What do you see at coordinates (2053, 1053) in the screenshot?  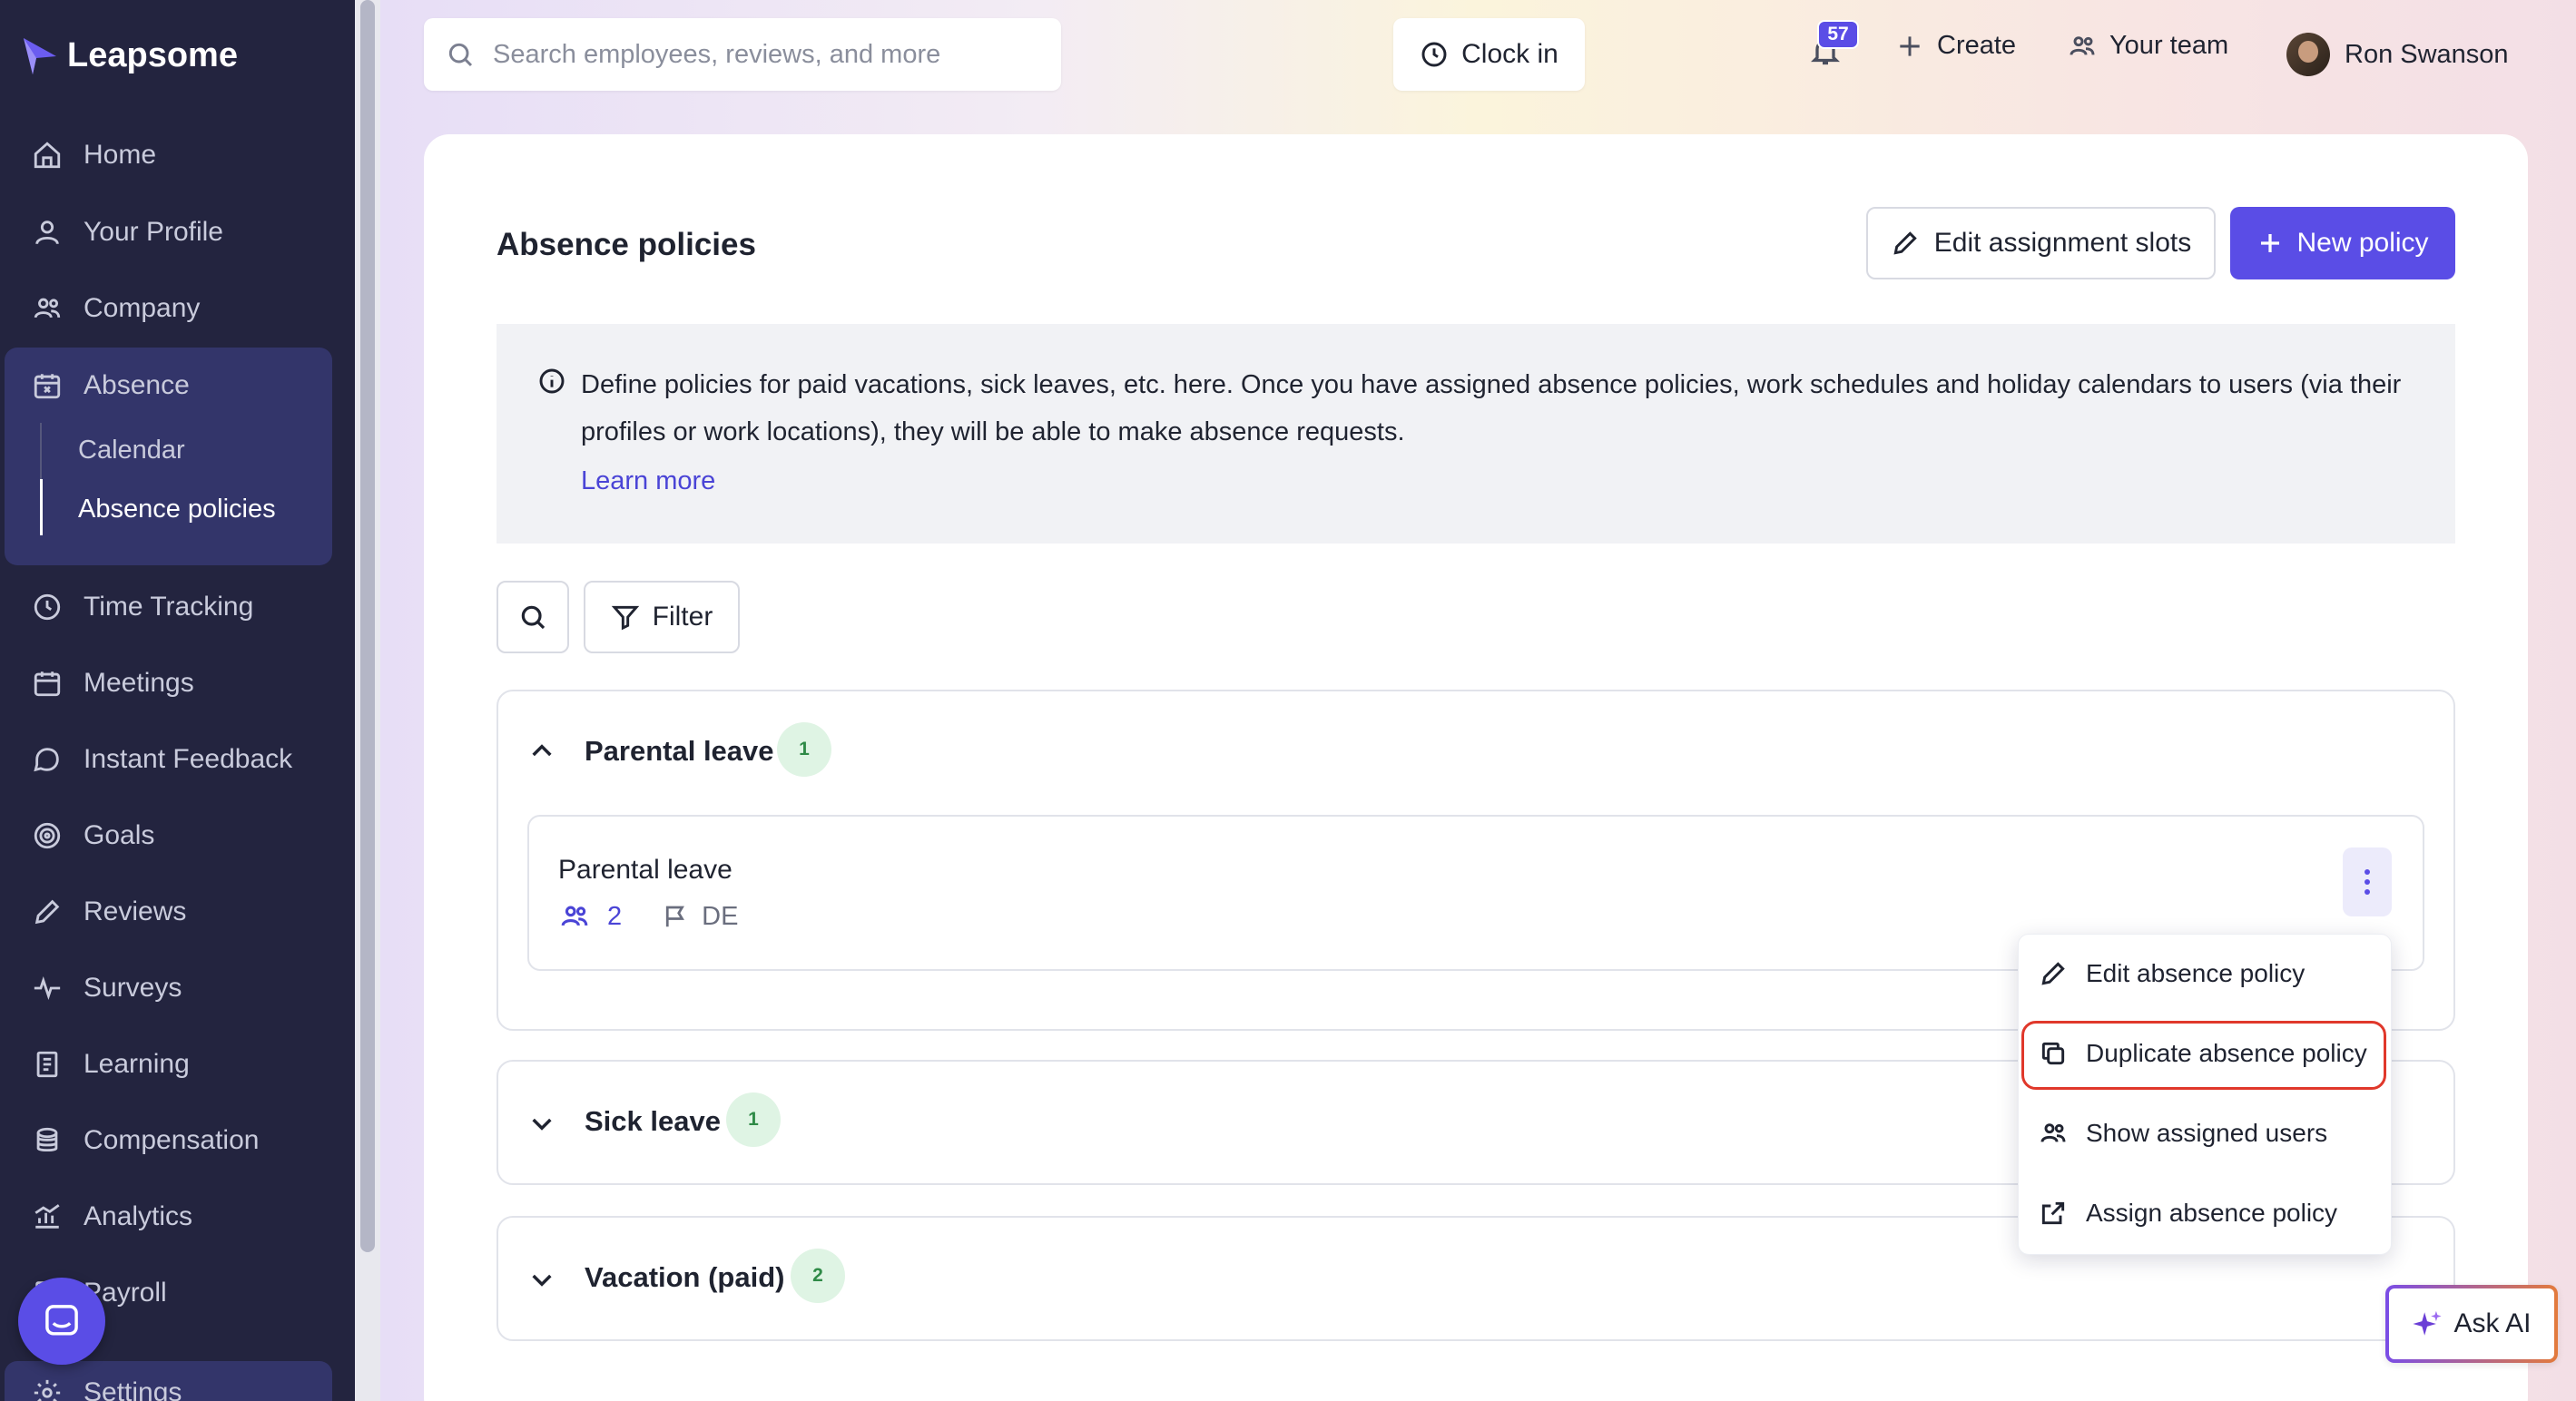 I see `duplicate-icon` at bounding box center [2053, 1053].